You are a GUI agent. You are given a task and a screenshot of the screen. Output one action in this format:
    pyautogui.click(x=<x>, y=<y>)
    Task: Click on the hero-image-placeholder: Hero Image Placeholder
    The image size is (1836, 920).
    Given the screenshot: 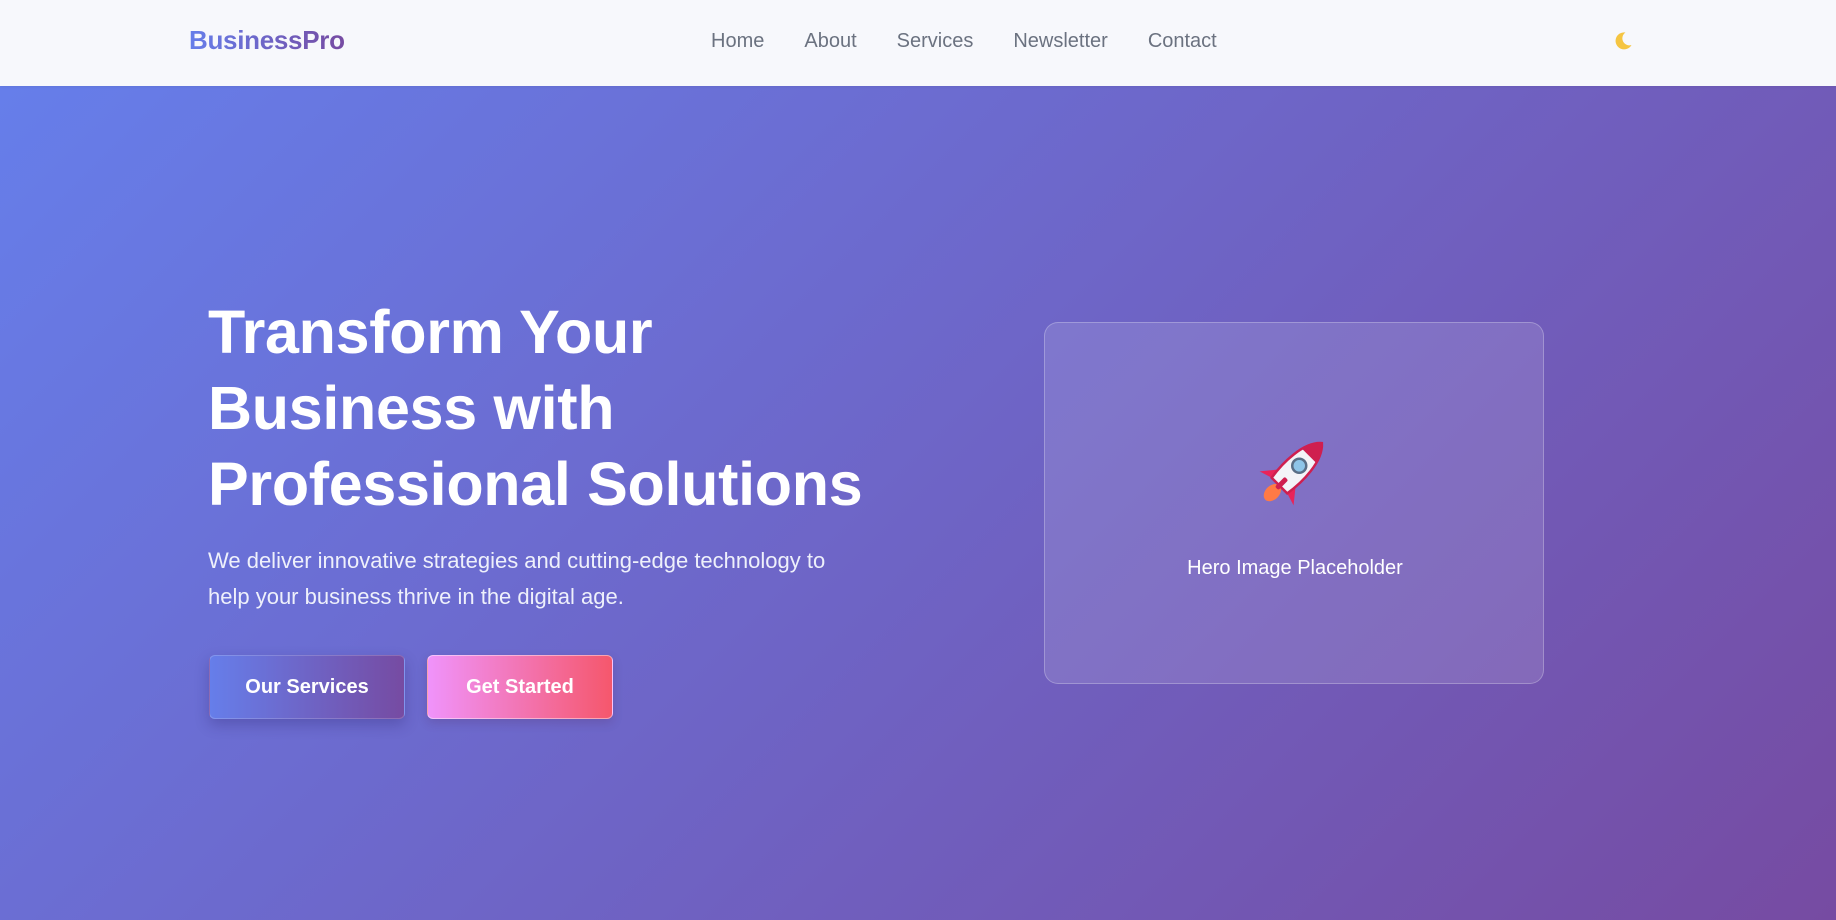 What is the action you would take?
    pyautogui.click(x=1294, y=503)
    